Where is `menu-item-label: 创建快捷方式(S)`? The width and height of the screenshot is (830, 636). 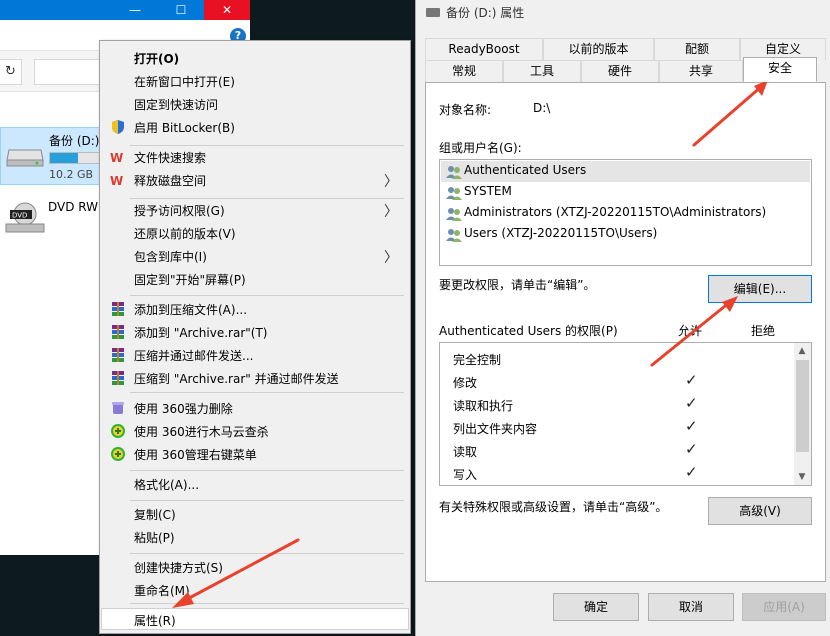 menu-item-label: 创建快捷方式(S) is located at coordinates (178, 568).